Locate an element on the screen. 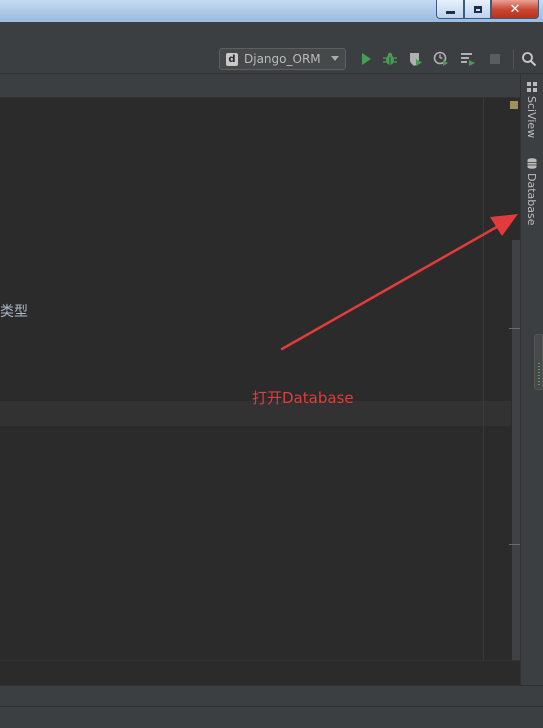 Image resolution: width=543 pixels, height=728 pixels. debug-icon is located at coordinates (390, 59).